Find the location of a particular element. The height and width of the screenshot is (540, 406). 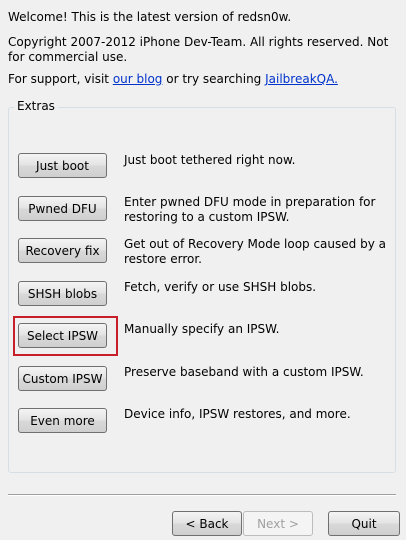

just-boot-description: Just boot tethered right now. is located at coordinates (259, 160).